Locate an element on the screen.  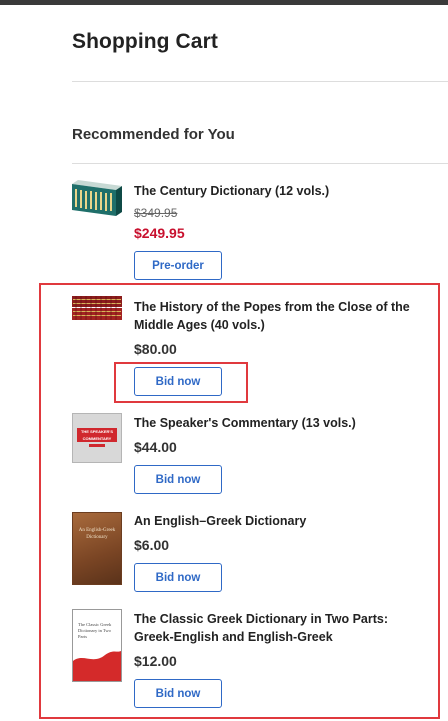
page-title: Shopping Cart is located at coordinates (145, 41).